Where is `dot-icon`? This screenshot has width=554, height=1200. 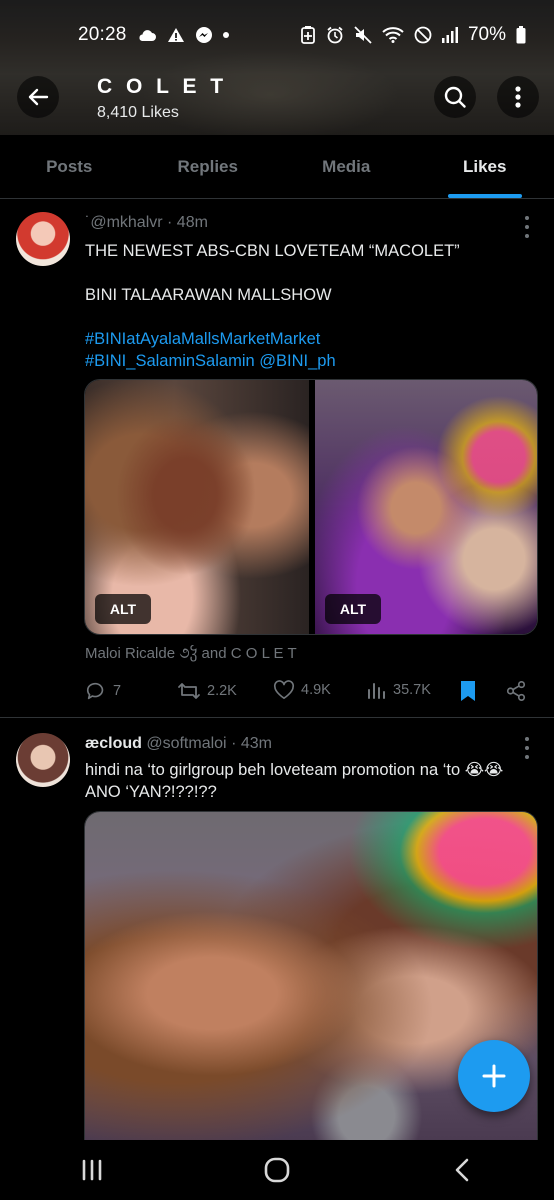 dot-icon is located at coordinates (225, 35).